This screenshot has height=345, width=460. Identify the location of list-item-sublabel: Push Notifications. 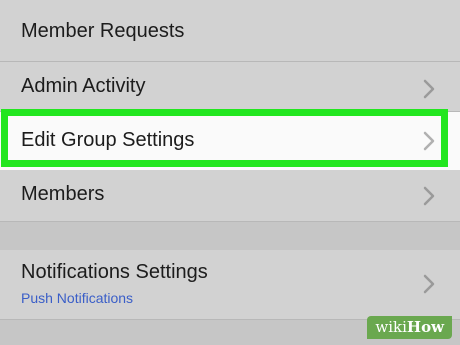
(77, 298).